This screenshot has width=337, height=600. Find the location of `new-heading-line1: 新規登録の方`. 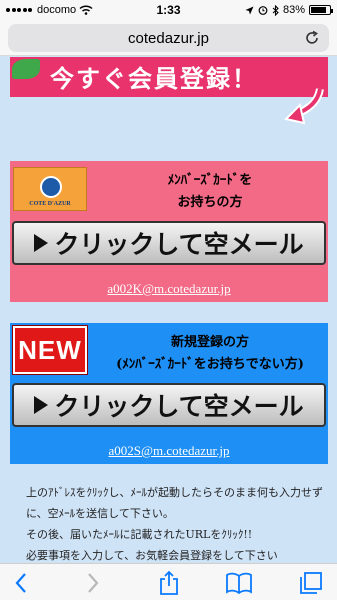

new-heading-line1: 新規登録の方 is located at coordinates (209, 342).